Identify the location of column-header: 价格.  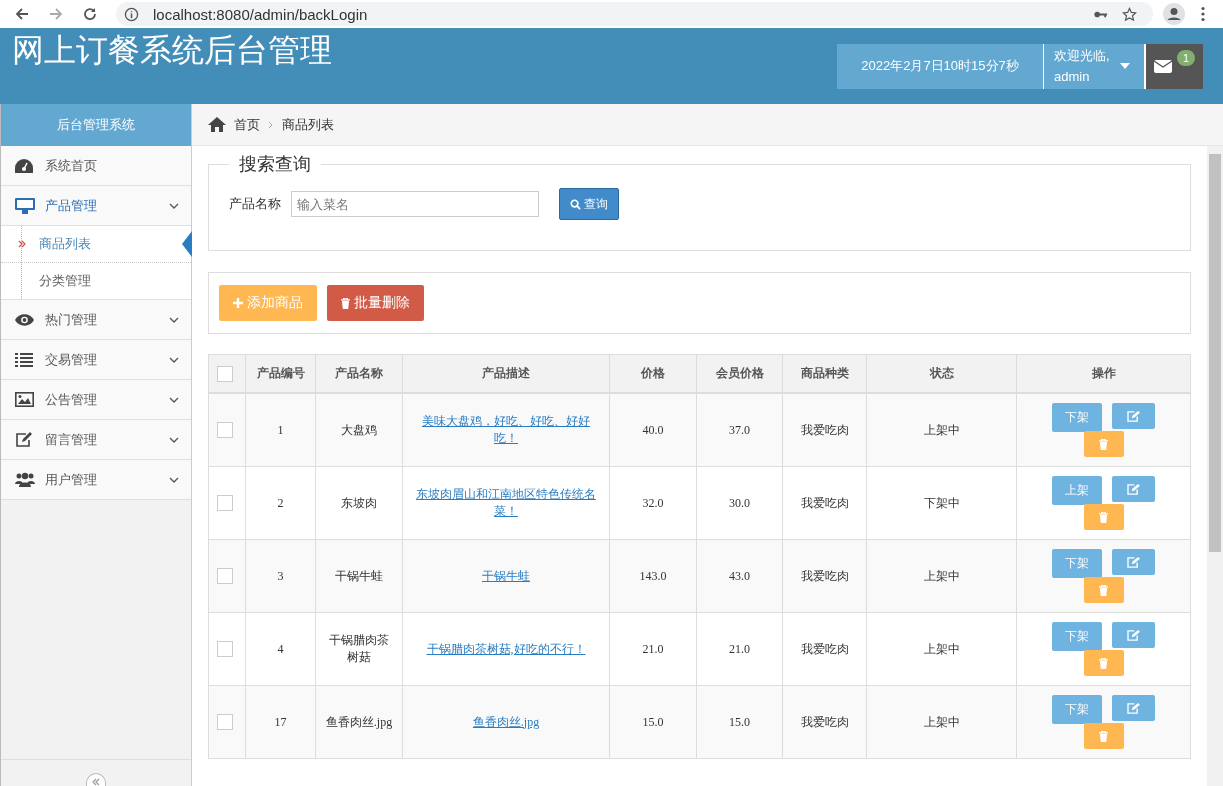
(653, 373).